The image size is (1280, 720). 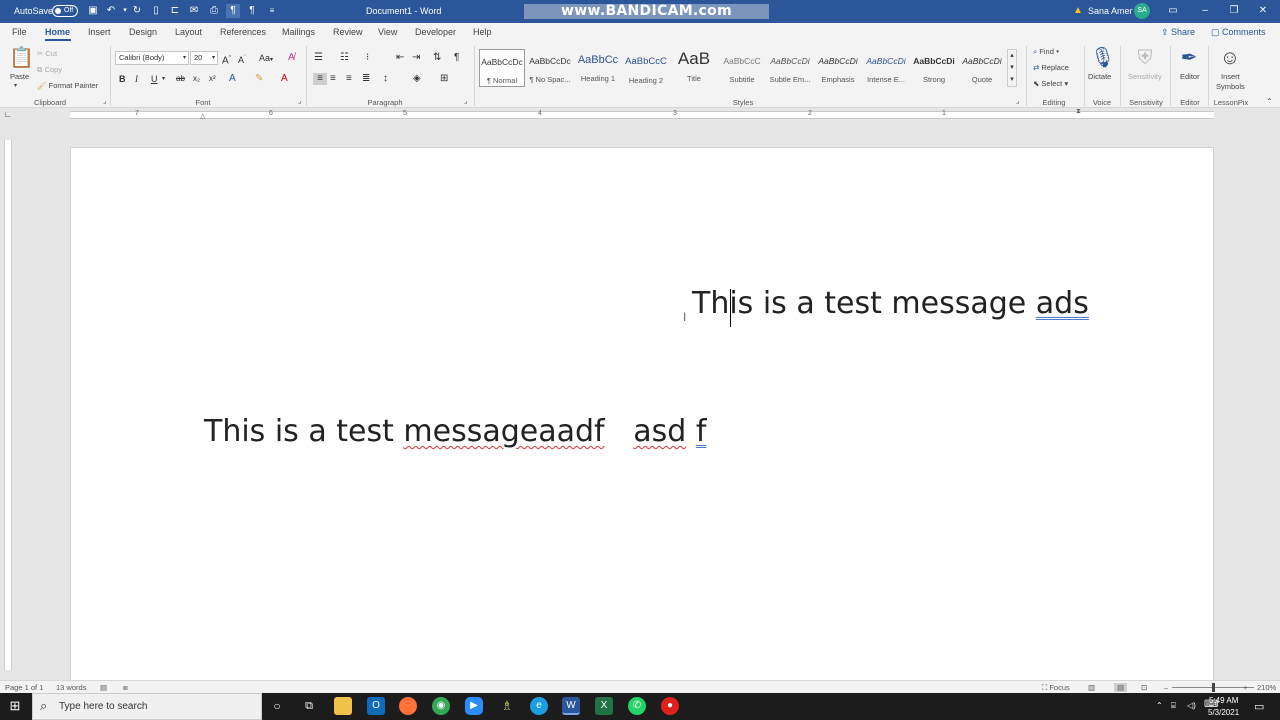 I want to click on print-layout-icon: ▤, so click(x=1121, y=687).